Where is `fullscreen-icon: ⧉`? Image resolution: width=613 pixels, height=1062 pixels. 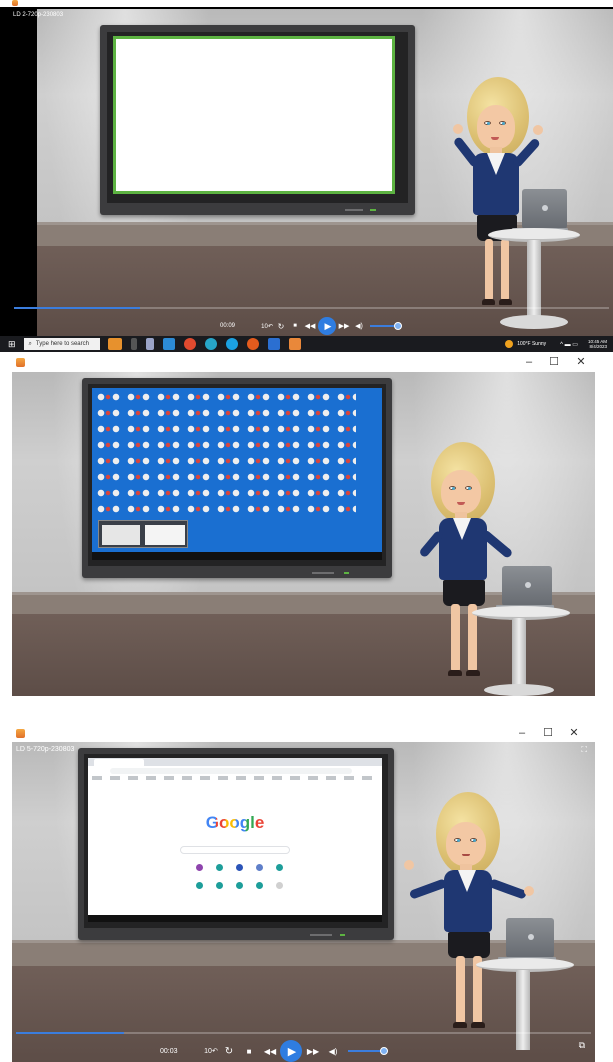 fullscreen-icon: ⧉ is located at coordinates (582, 1045).